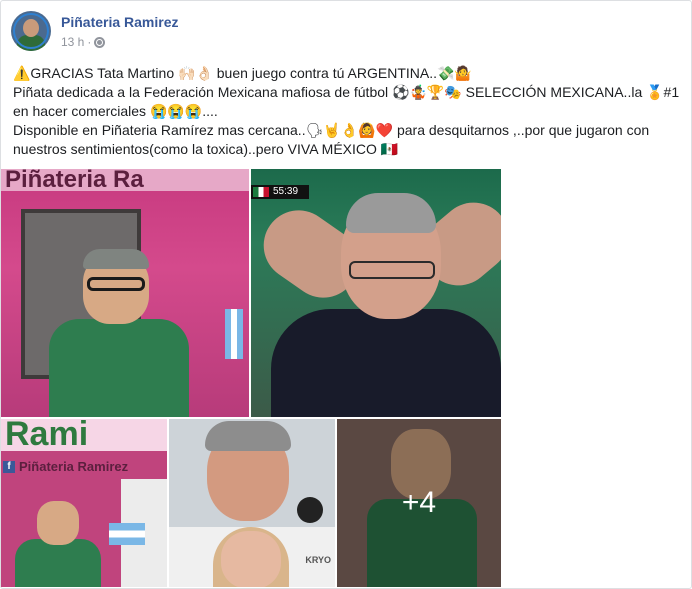 The image size is (692, 589). Describe the element at coordinates (120, 22) in the screenshot. I see `page-name-link: Piñateria Ramirez` at that location.